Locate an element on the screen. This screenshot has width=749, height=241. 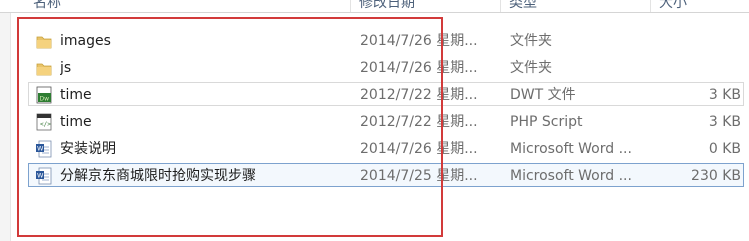
svg-text: Dw is located at coordinates (45, 99).